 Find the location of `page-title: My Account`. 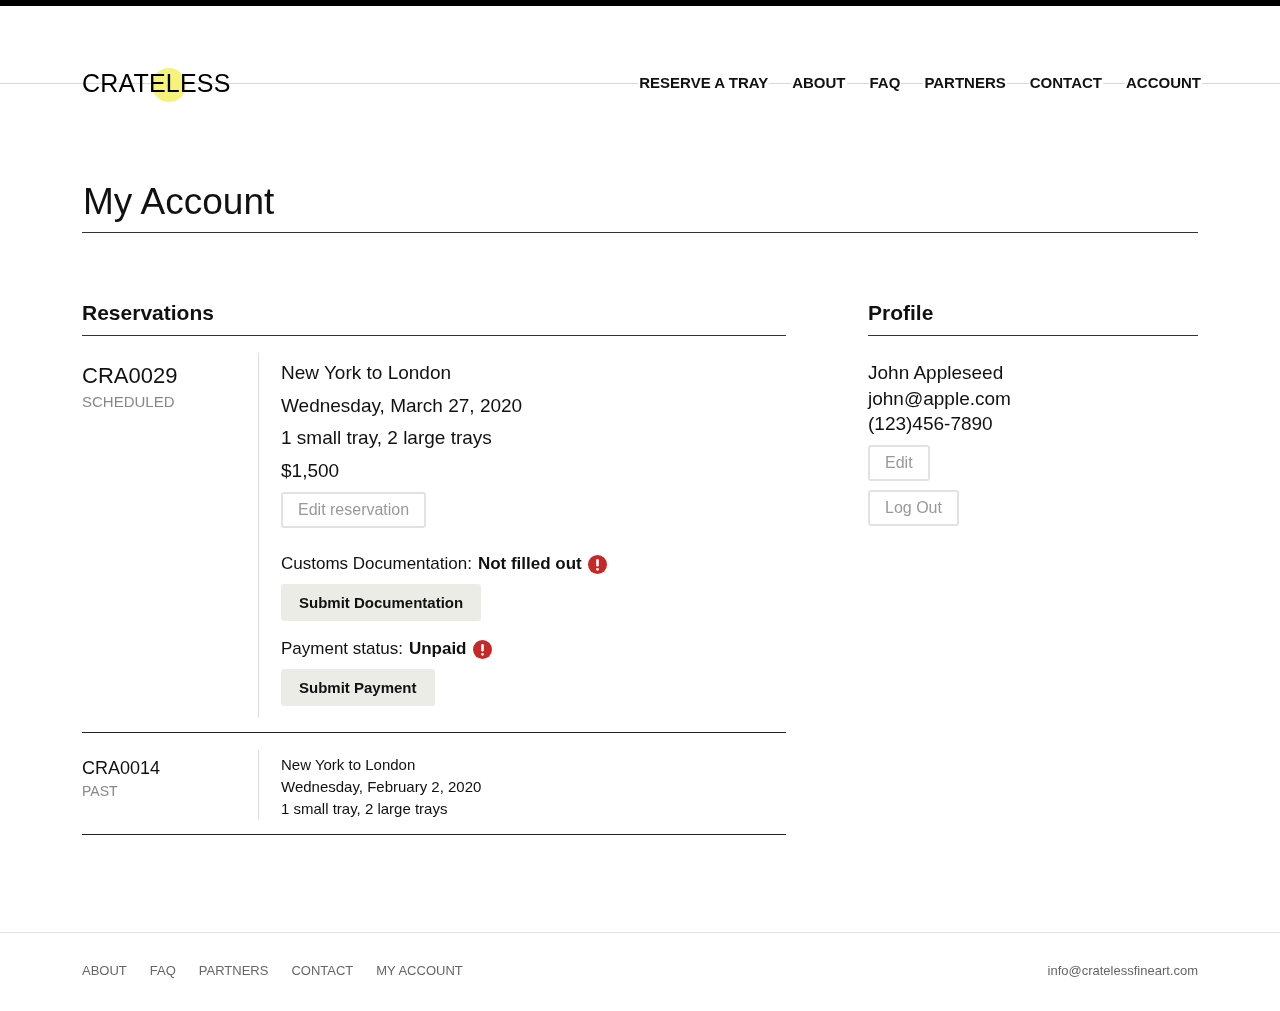

page-title: My Account is located at coordinates (640, 205).